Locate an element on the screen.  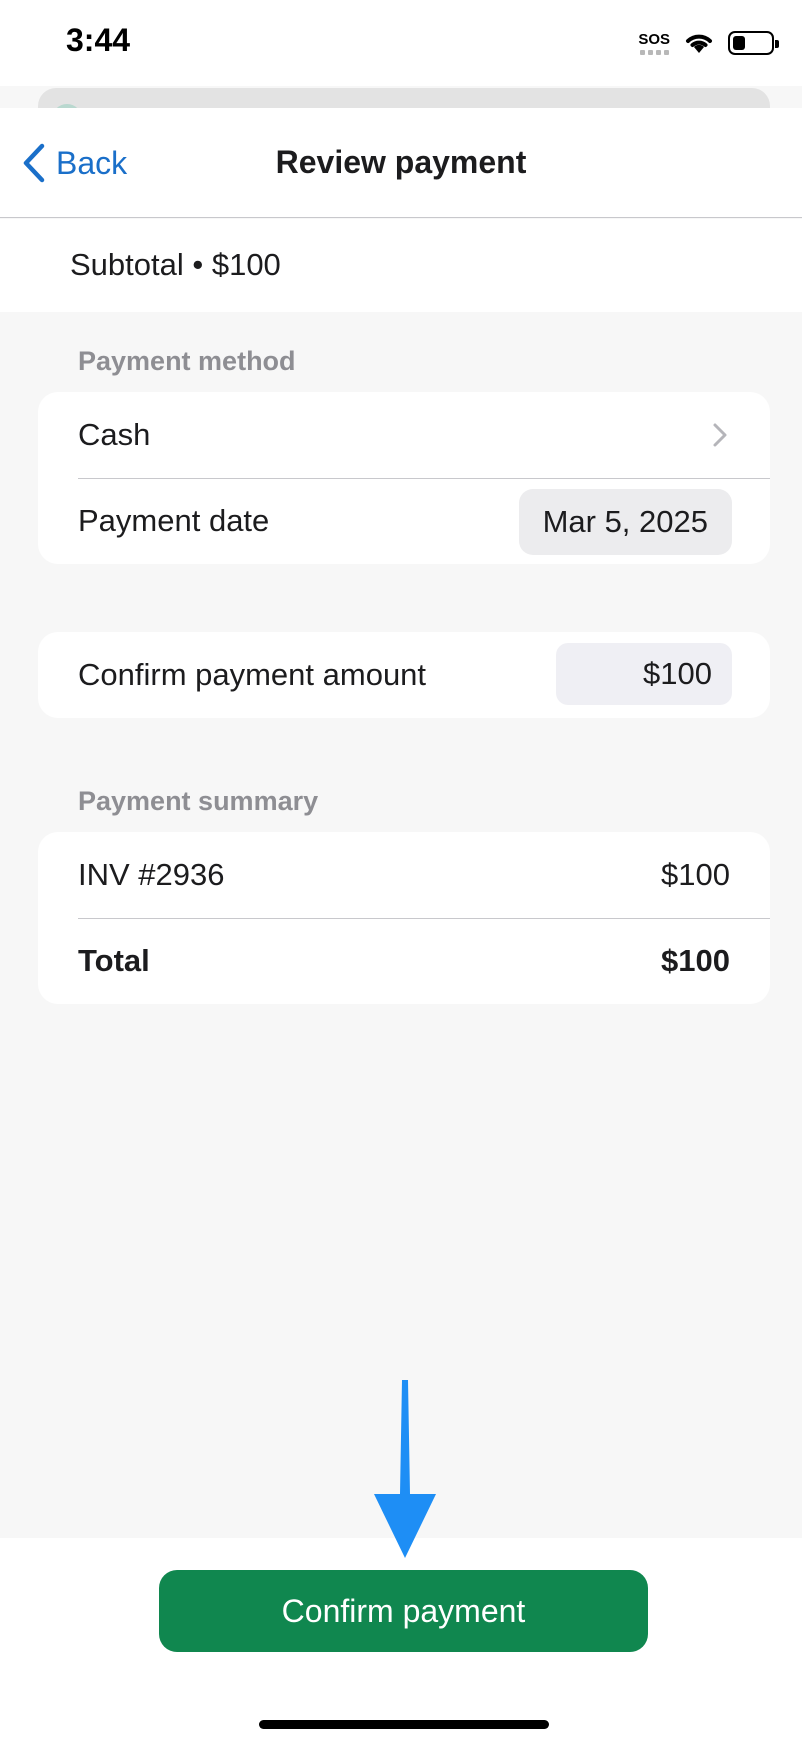
sos-label: SOS is located at coordinates (654, 39).